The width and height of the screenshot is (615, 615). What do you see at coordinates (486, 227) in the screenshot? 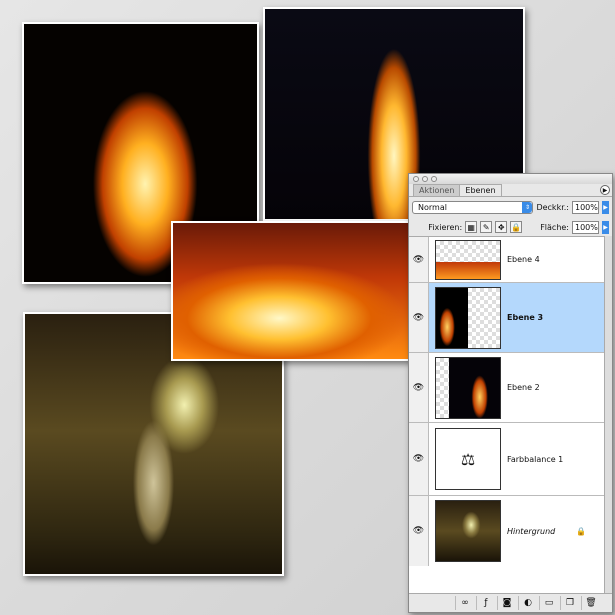
I see `lock-paint-icon: ✎` at bounding box center [486, 227].